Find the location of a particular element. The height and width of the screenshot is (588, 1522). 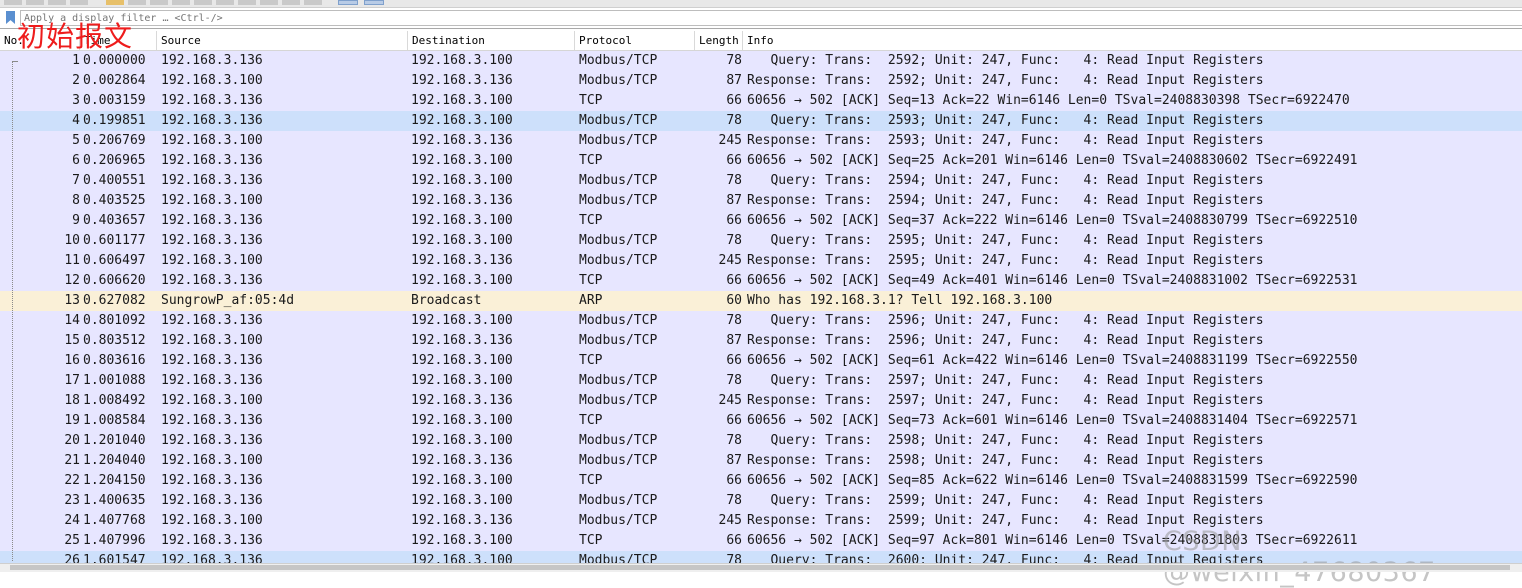

packet-time: 0.003159 is located at coordinates (114, 100).